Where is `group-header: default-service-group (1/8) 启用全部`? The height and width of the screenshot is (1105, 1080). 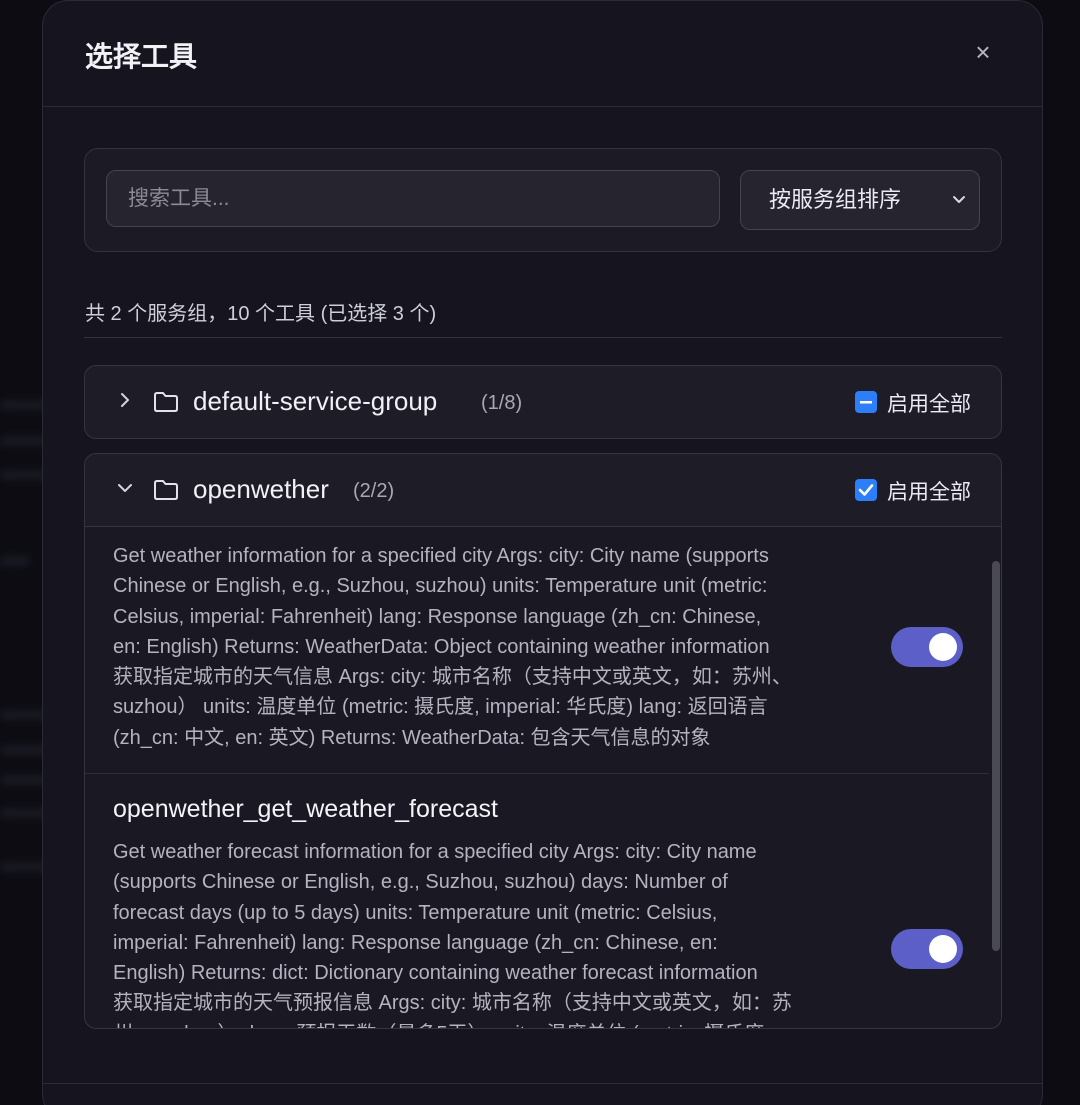 group-header: default-service-group (1/8) 启用全部 is located at coordinates (543, 402).